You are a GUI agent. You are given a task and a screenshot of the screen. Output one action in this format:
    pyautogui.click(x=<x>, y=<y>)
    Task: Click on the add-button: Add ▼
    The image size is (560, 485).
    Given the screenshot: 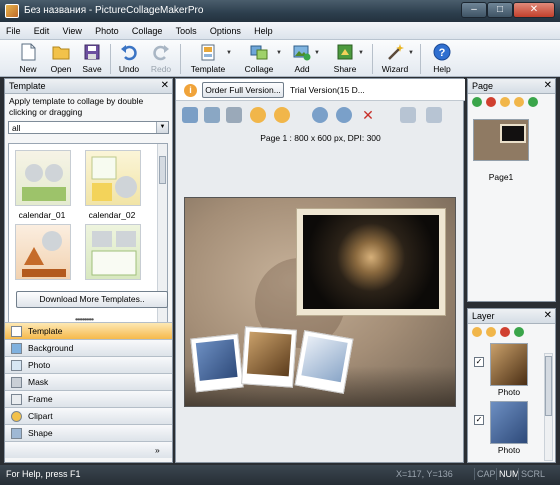 What is the action you would take?
    pyautogui.click(x=304, y=59)
    